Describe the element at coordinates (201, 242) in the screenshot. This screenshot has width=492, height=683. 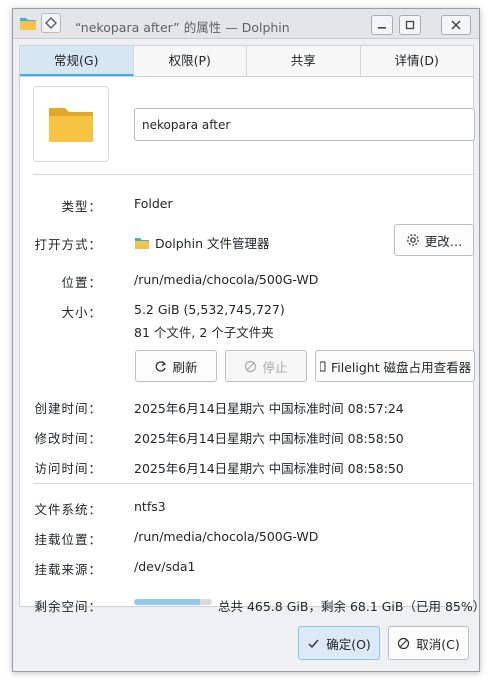
I see `open-with-value: Dolphin 文件管理器` at that location.